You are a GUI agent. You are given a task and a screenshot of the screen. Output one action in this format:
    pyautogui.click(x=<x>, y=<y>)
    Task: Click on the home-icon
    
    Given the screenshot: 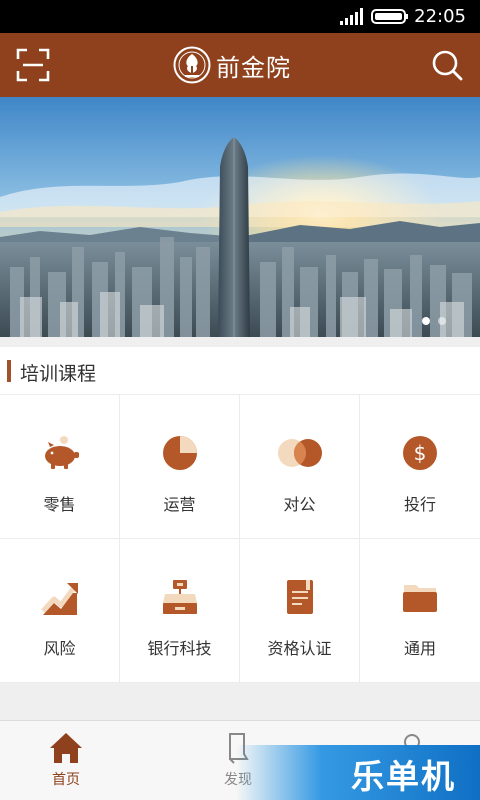 What is the action you would take?
    pyautogui.click(x=66, y=748)
    